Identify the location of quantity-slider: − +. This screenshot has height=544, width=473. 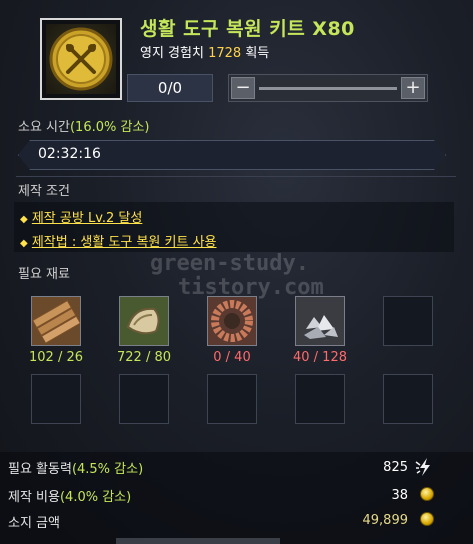
(328, 88).